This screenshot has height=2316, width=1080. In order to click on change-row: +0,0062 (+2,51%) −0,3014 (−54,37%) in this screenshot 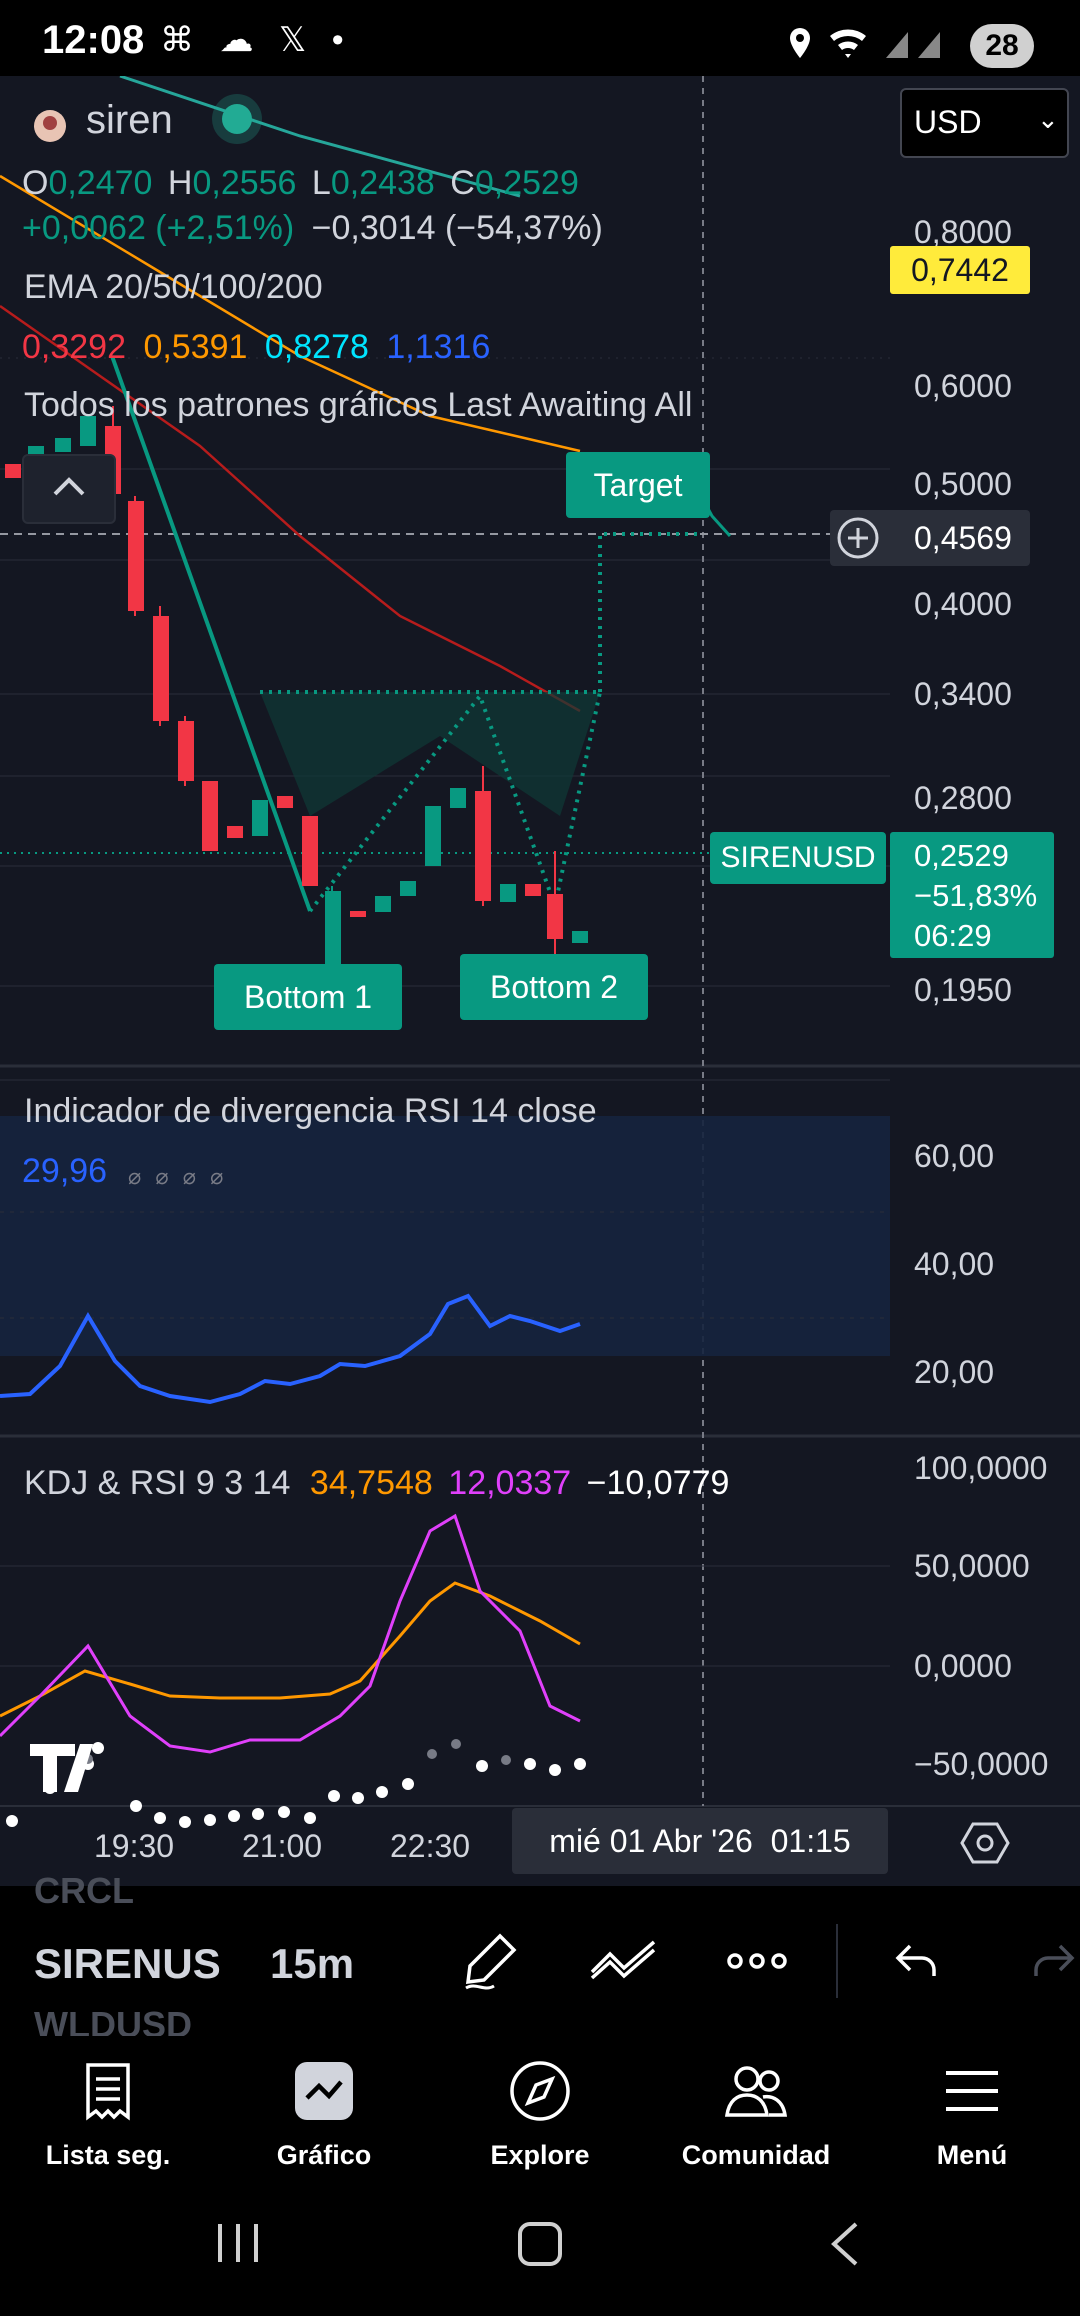, I will do `click(312, 228)`.